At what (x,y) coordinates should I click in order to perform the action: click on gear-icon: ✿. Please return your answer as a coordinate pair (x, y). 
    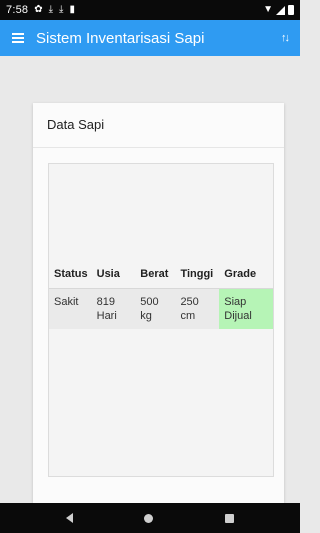
    Looking at the image, I should click on (38, 9).